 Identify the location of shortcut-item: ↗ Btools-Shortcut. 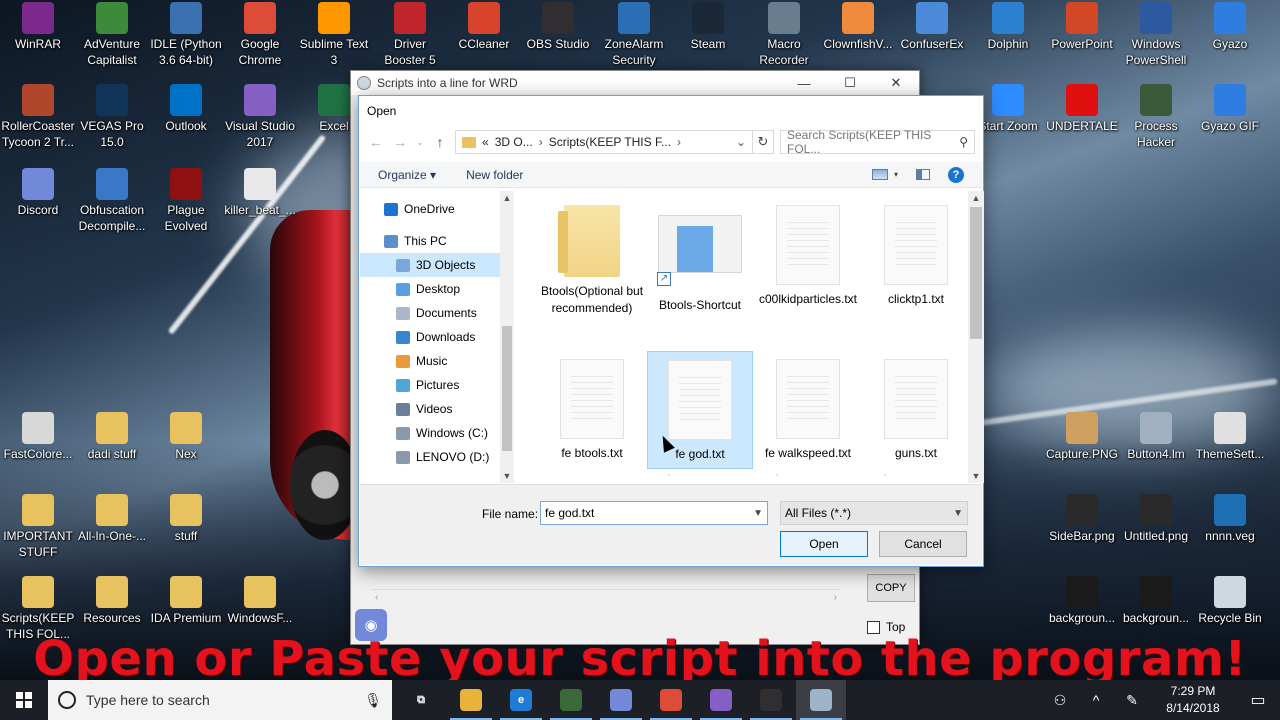
(700, 269).